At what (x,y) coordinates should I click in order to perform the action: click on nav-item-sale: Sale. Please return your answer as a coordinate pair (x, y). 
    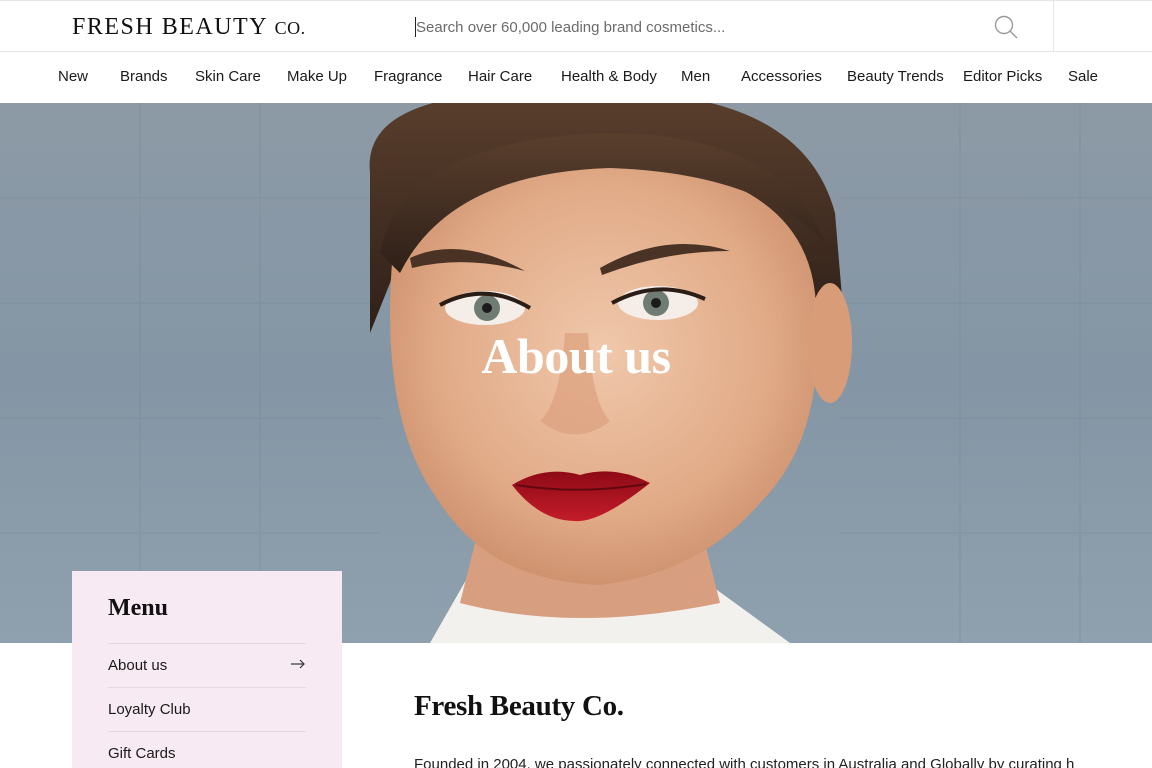
    Looking at the image, I should click on (1083, 76).